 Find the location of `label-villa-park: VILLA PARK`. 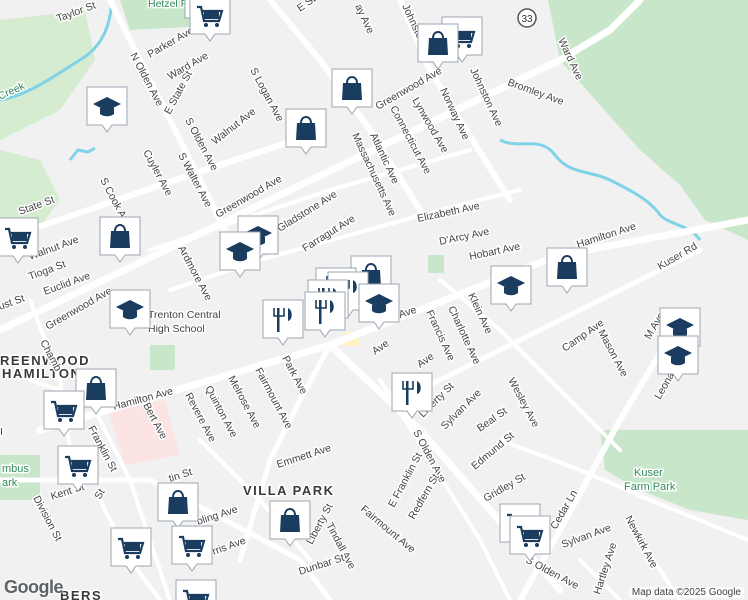

label-villa-park: VILLA PARK is located at coordinates (289, 490).